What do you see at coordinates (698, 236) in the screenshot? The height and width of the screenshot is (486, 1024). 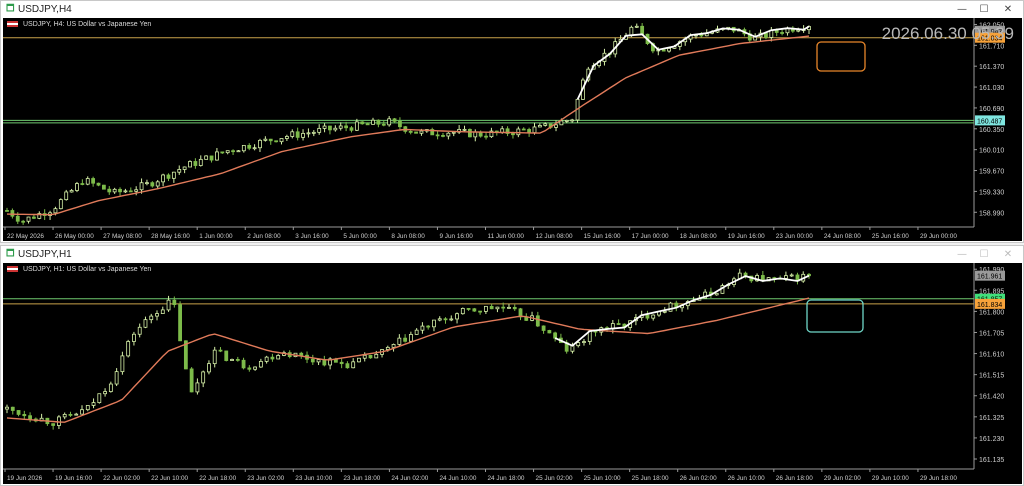 I see `x-tick-label: 18 Jun 08:00` at bounding box center [698, 236].